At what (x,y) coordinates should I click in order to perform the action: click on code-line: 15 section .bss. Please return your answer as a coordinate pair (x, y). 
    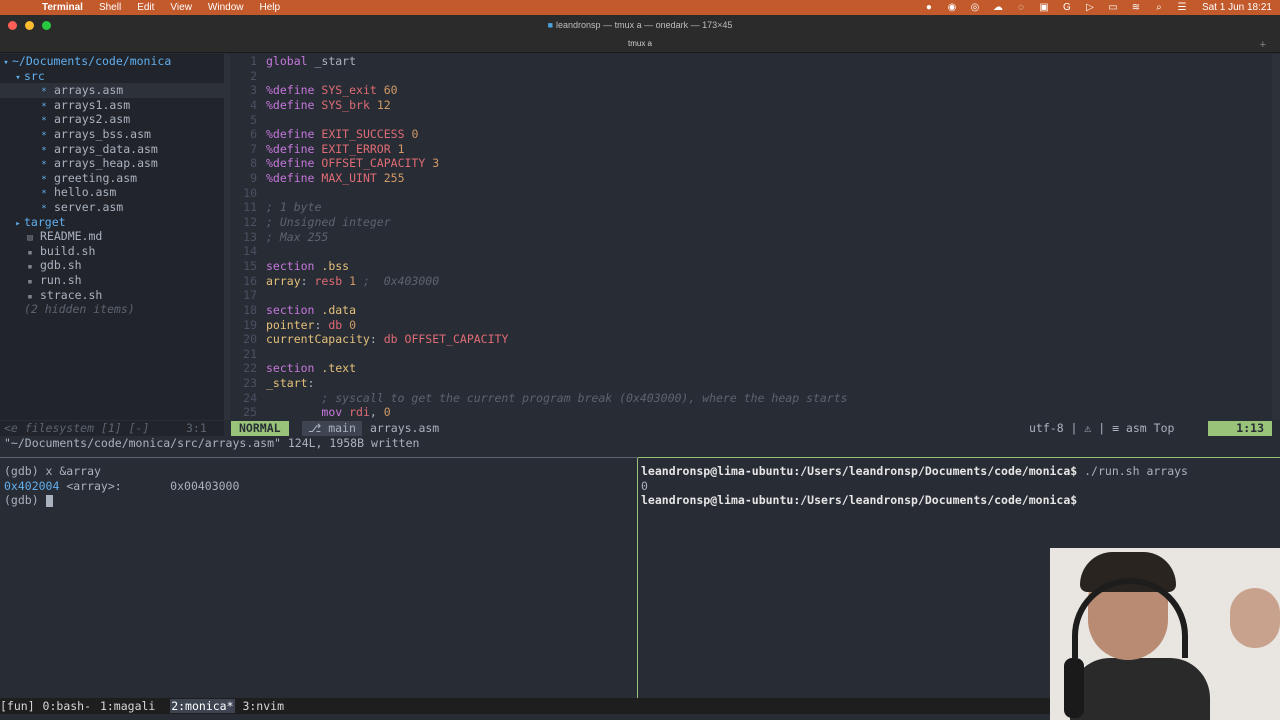
    Looking at the image, I should click on (751, 266).